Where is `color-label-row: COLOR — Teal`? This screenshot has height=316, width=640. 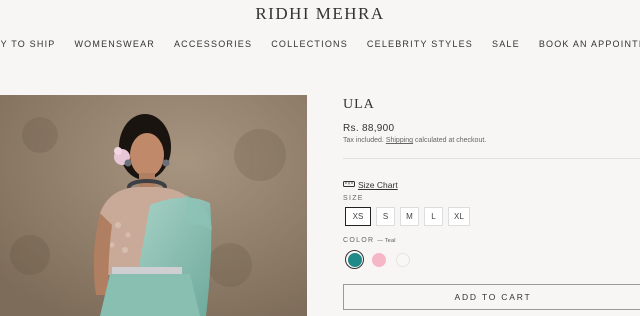 color-label-row: COLOR — Teal is located at coordinates (369, 240).